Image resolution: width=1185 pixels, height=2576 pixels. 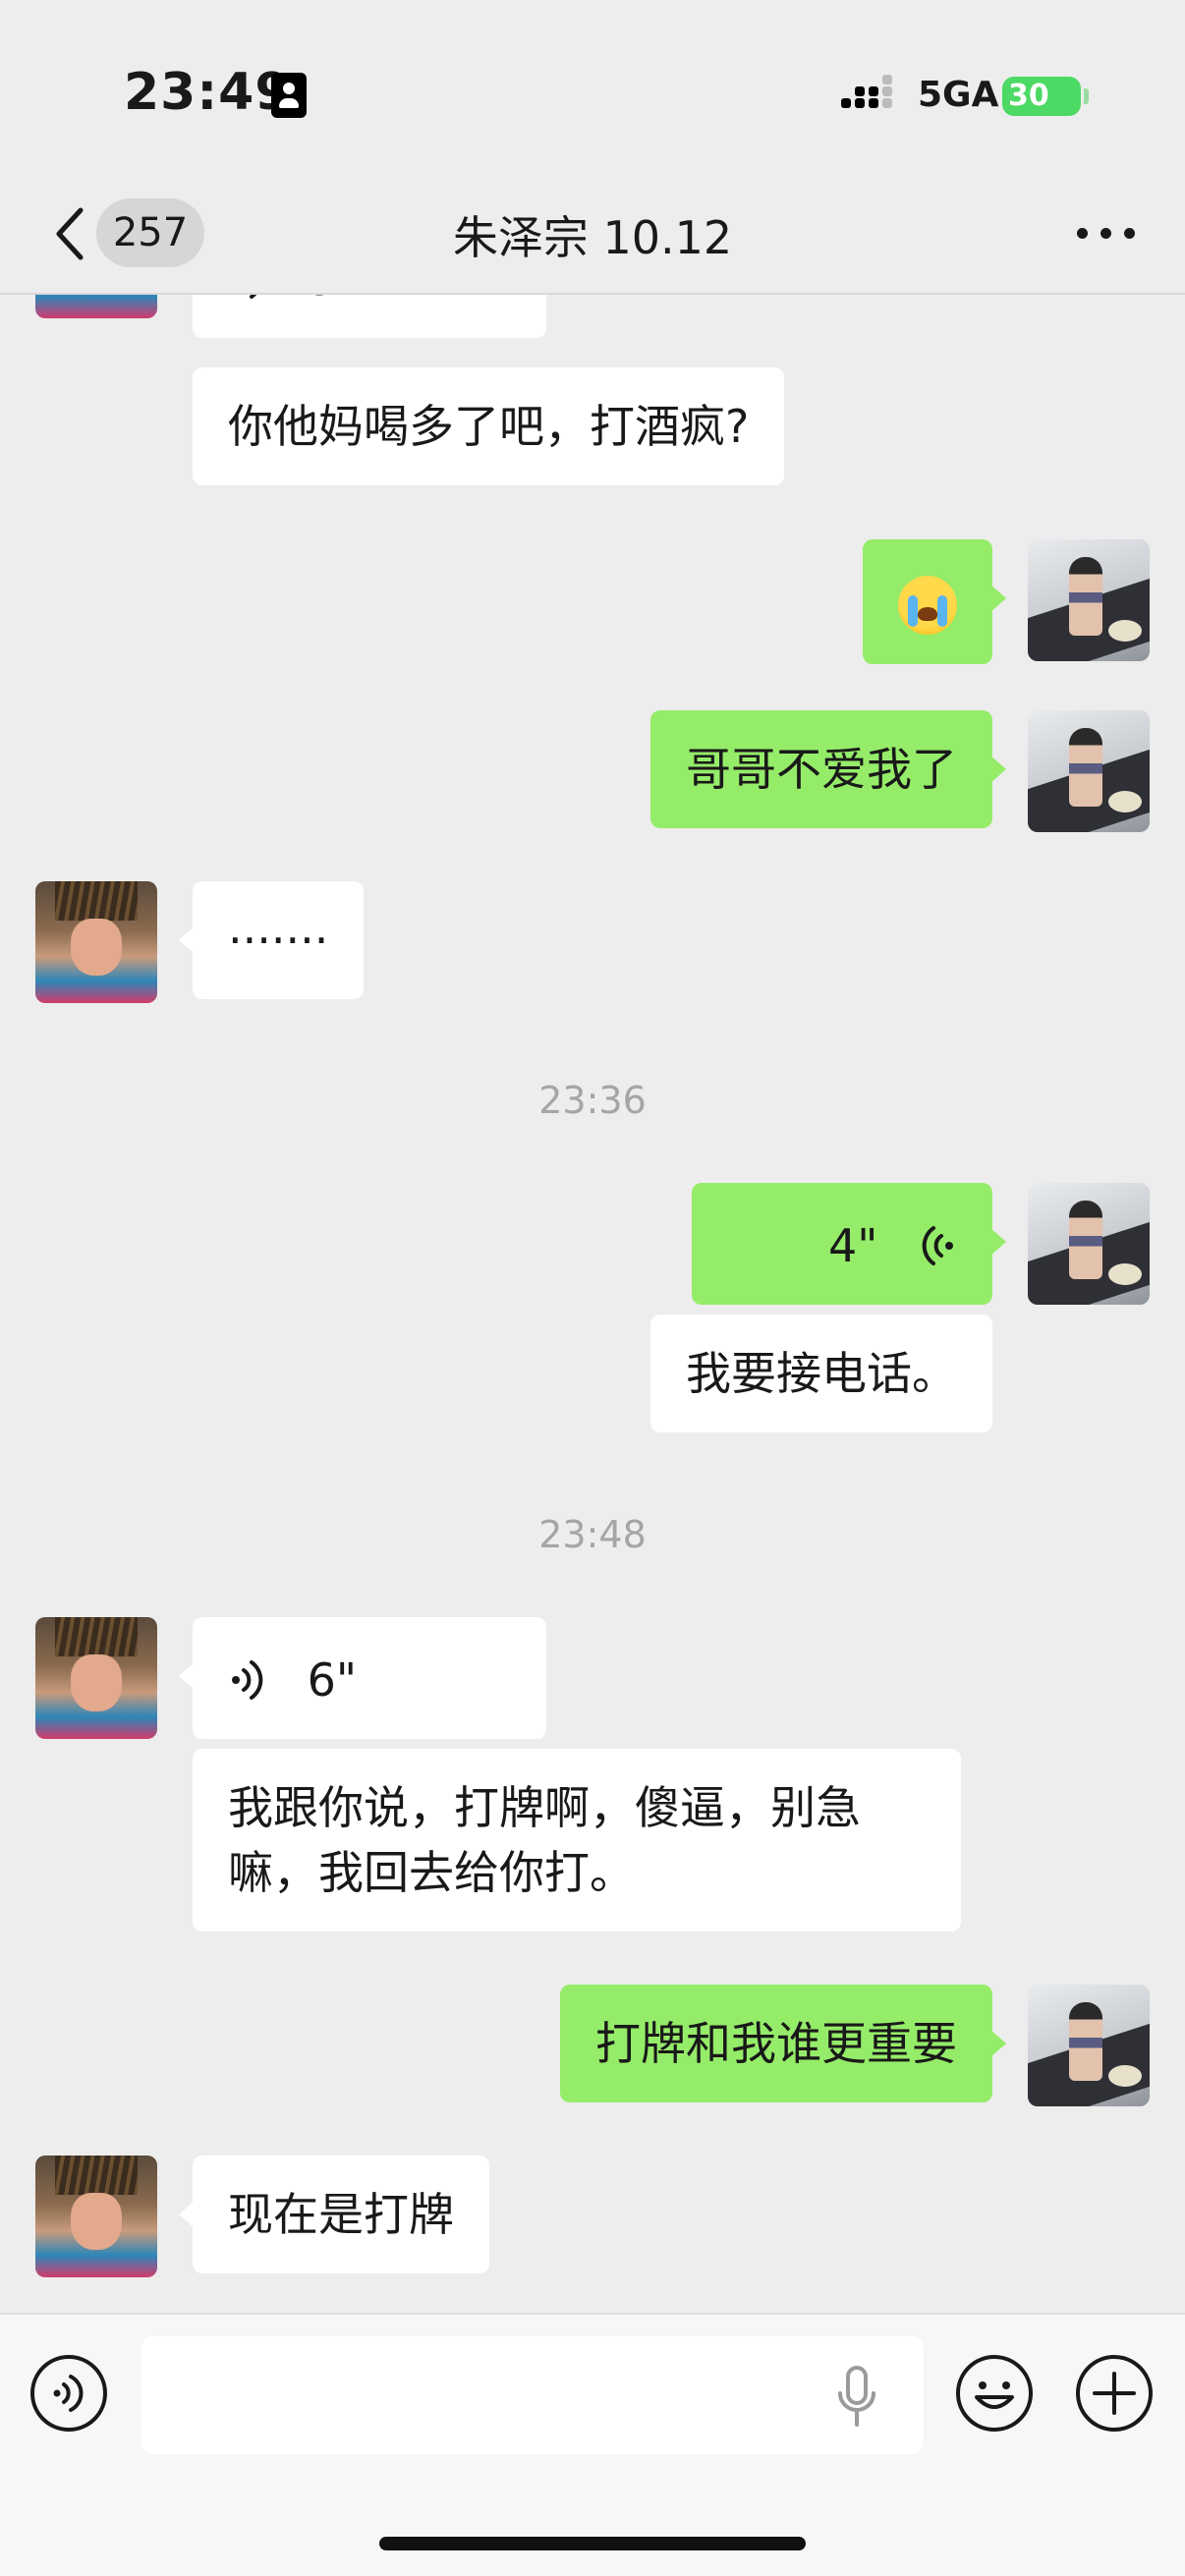 What do you see at coordinates (995, 2393) in the screenshot?
I see `emoji-picker-icon` at bounding box center [995, 2393].